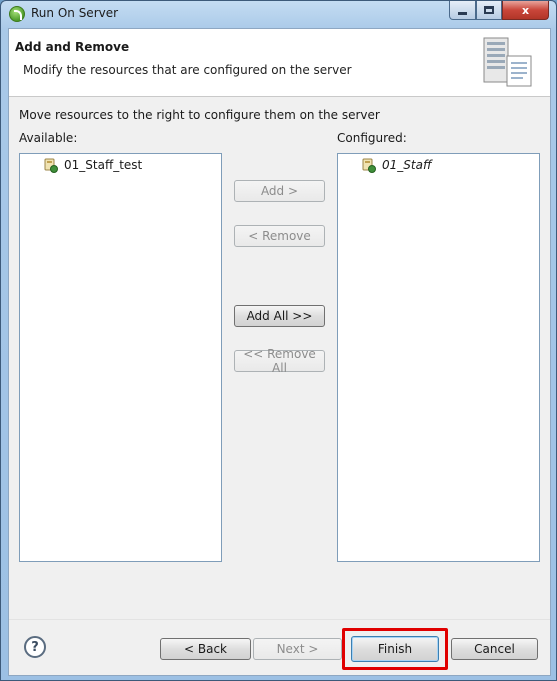 Image resolution: width=557 pixels, height=681 pixels. Describe the element at coordinates (407, 165) in the screenshot. I see `item-label: 01_Staff` at that location.